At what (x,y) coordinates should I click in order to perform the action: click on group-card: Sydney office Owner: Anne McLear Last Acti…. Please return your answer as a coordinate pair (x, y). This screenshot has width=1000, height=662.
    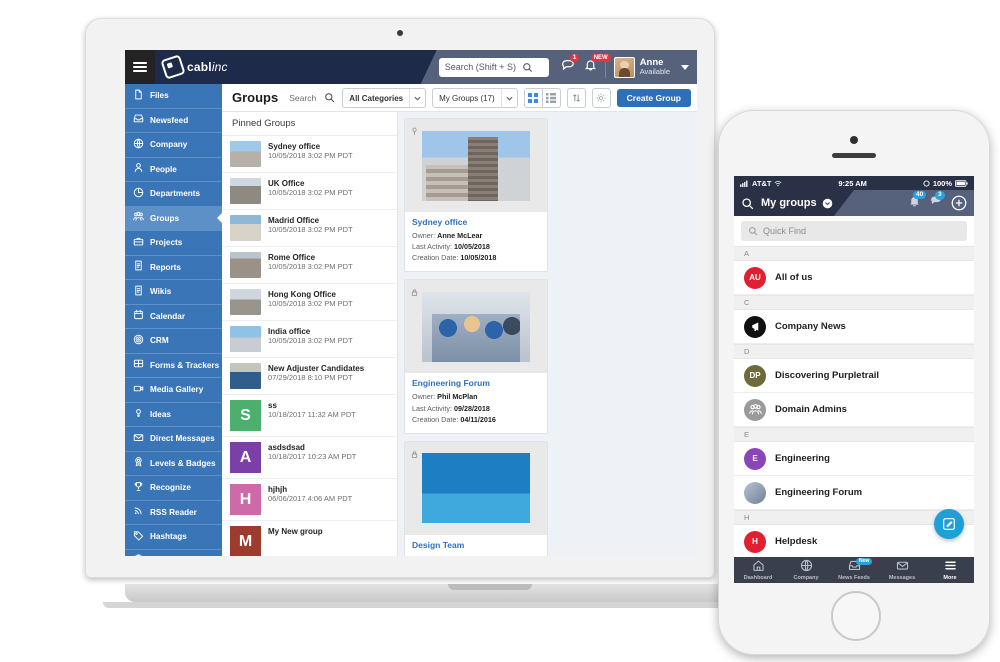
    Looking at the image, I should click on (476, 195).